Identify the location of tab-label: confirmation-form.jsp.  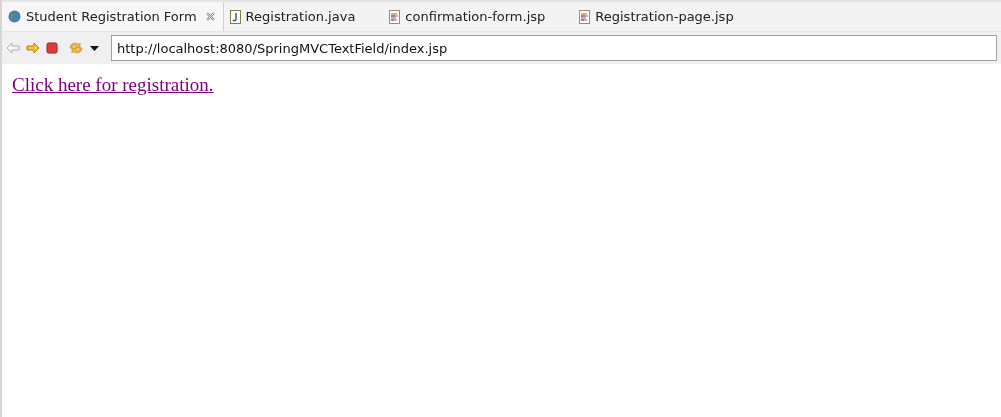
(475, 16).